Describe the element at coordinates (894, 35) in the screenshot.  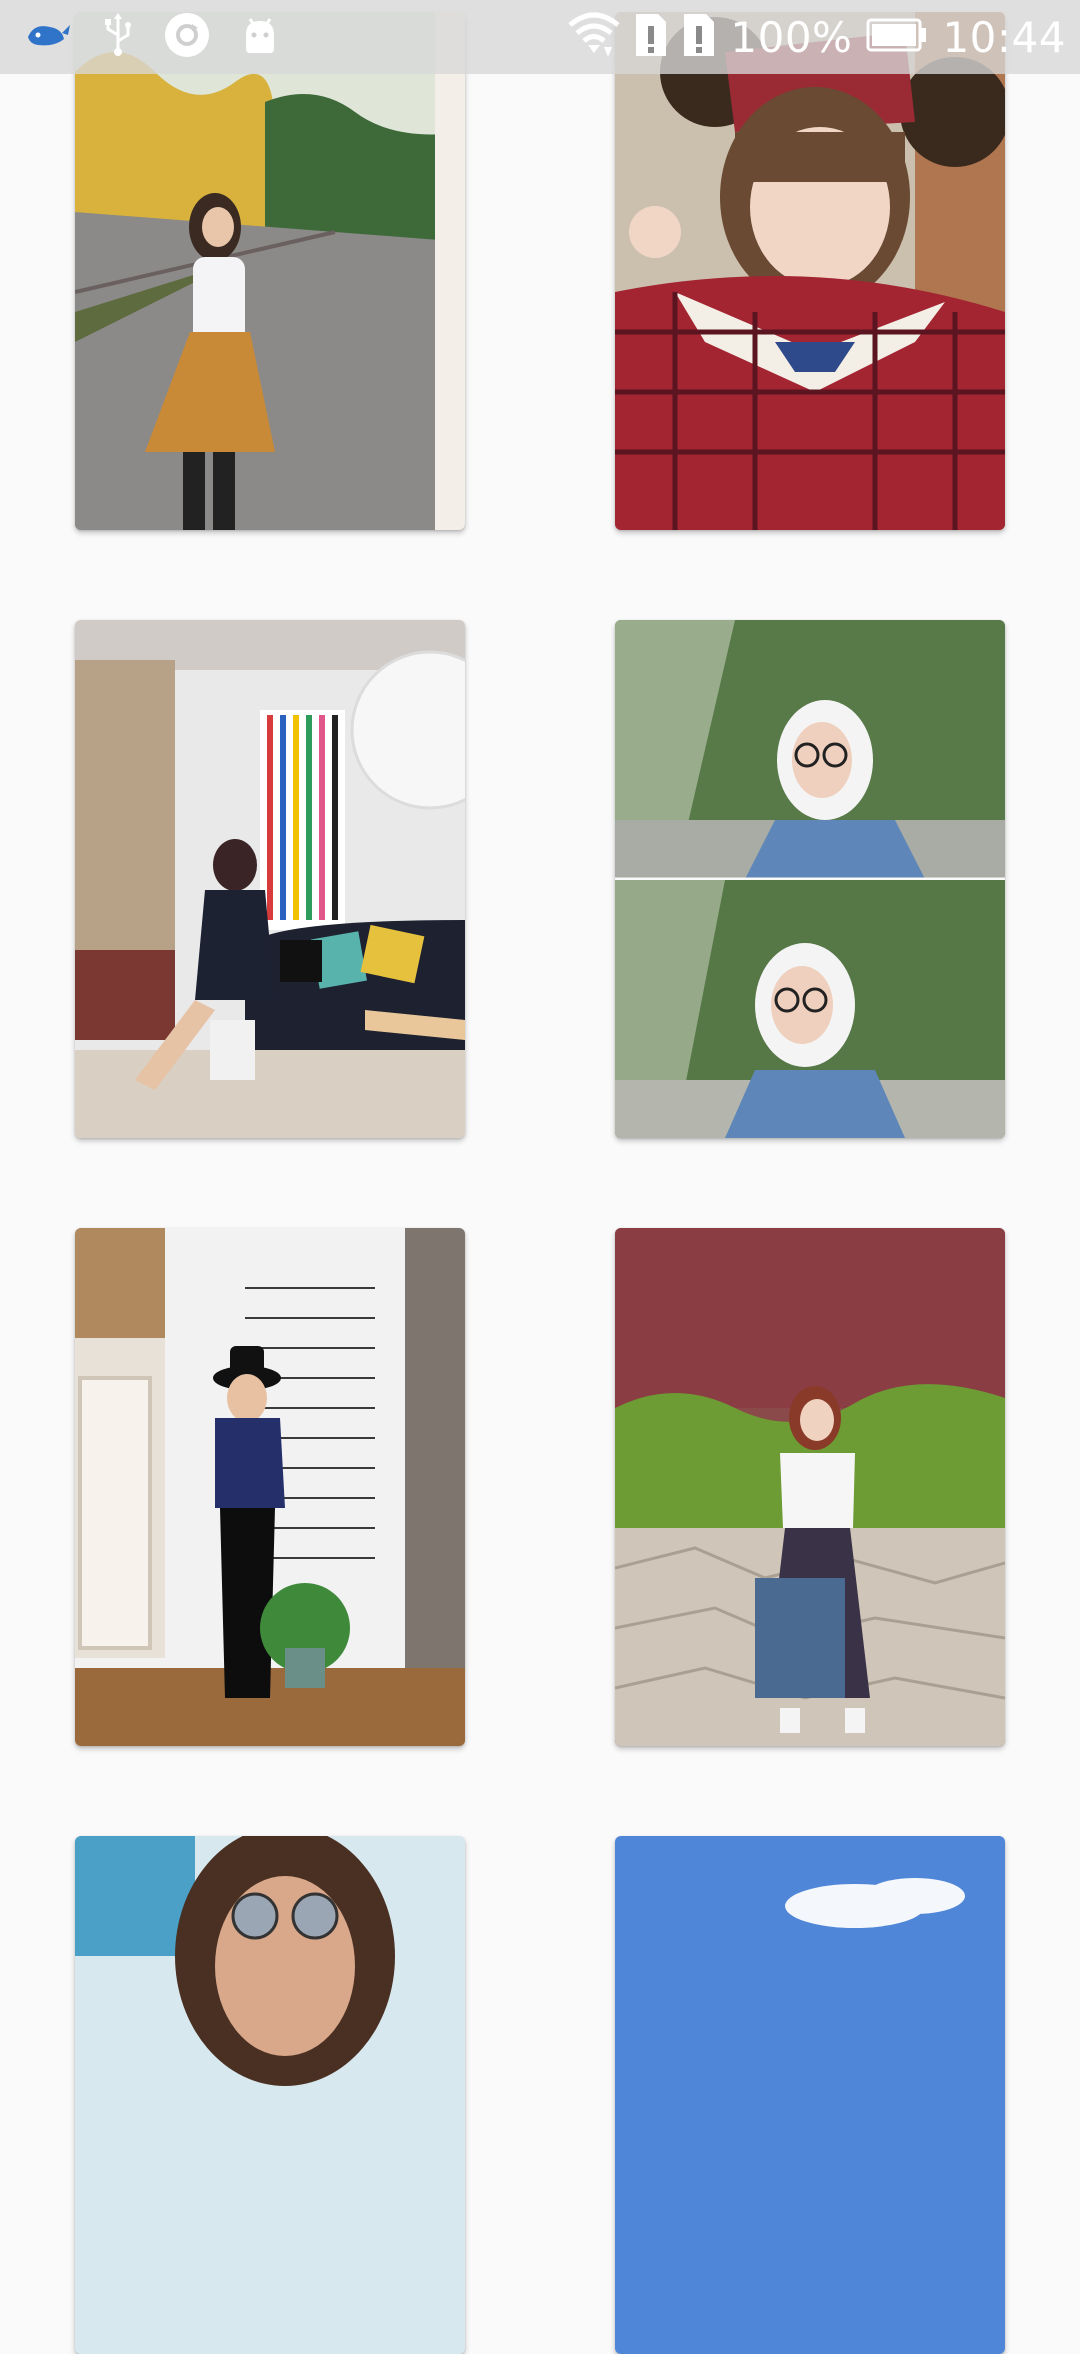
I see `battery-level-fill` at that location.